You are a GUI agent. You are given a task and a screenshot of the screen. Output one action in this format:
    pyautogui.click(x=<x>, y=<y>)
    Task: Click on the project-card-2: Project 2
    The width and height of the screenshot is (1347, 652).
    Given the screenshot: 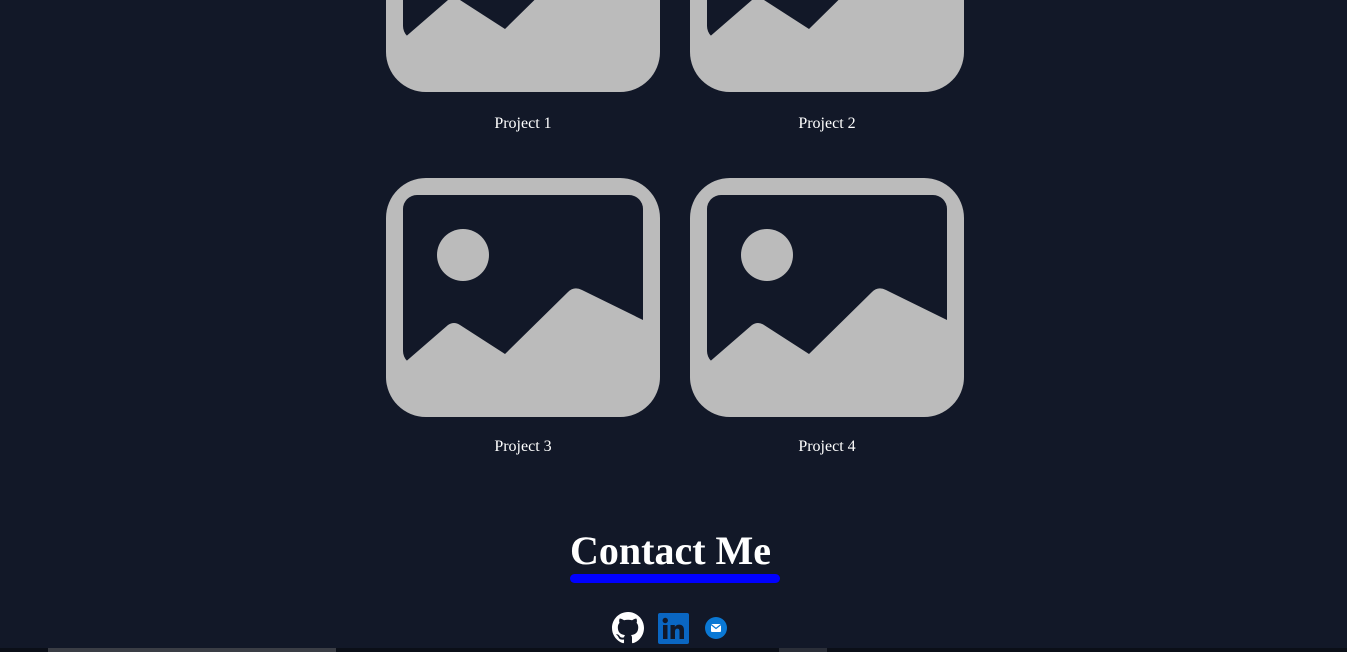 What is the action you would take?
    pyautogui.click(x=827, y=66)
    